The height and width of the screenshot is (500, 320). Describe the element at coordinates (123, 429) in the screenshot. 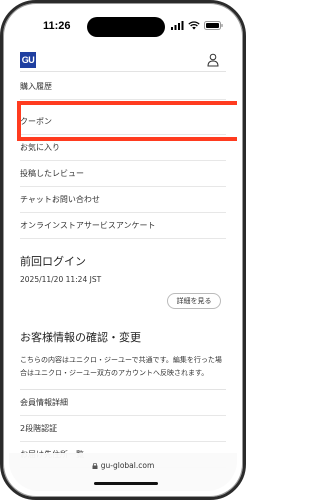

I see `menu-item-two-factor-auth: 2段階認証` at that location.